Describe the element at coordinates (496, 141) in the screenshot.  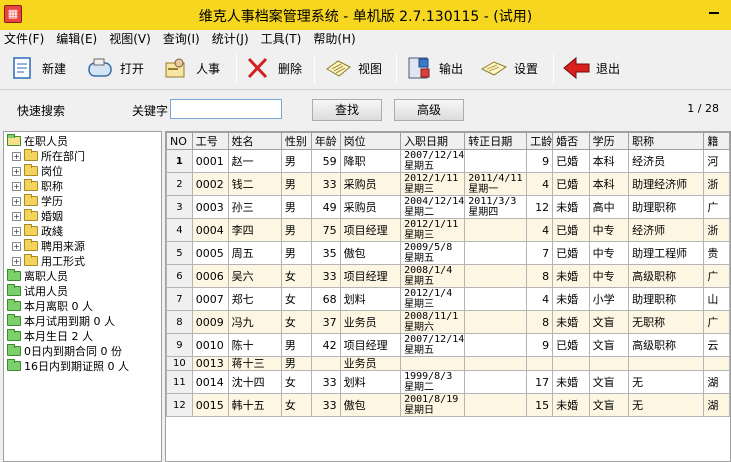
I see `col-regular-date: 转正日期` at that location.